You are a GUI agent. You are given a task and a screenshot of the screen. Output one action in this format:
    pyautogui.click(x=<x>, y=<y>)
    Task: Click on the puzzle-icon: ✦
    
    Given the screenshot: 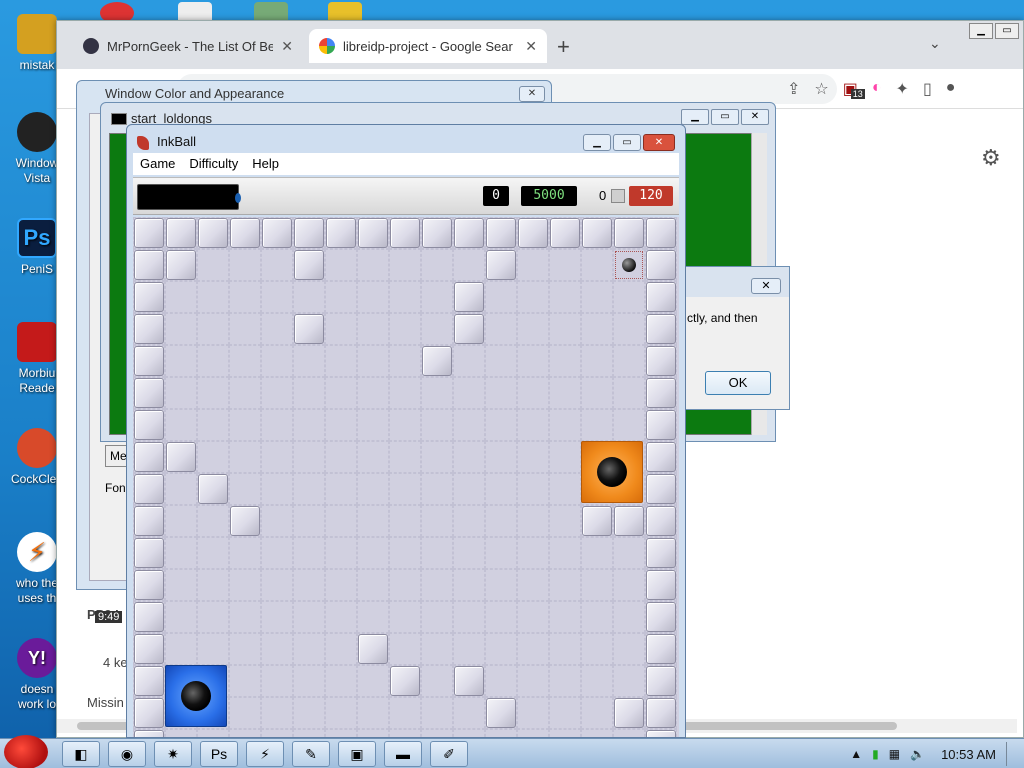 What is the action you would take?
    pyautogui.click(x=902, y=89)
    